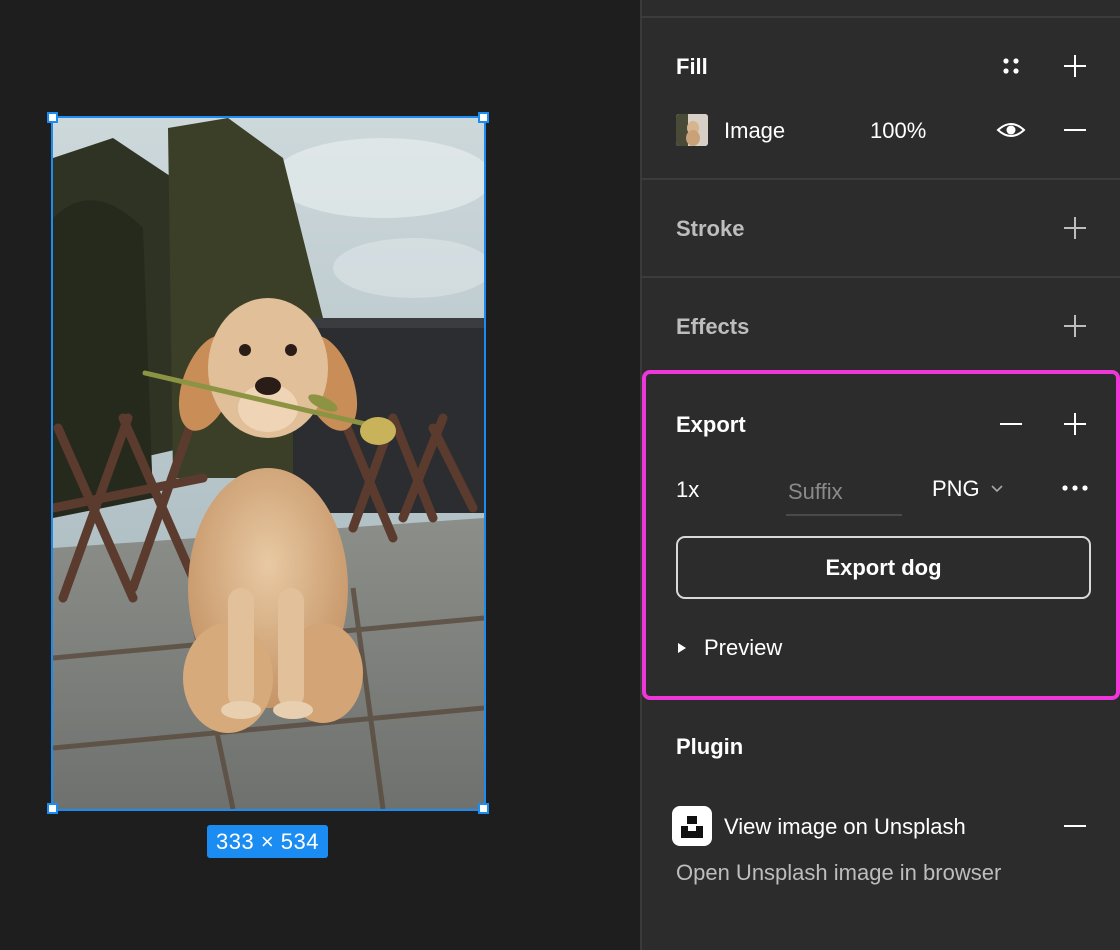 The width and height of the screenshot is (1120, 950). What do you see at coordinates (754, 131) in the screenshot?
I see `fill-type-label: Image` at bounding box center [754, 131].